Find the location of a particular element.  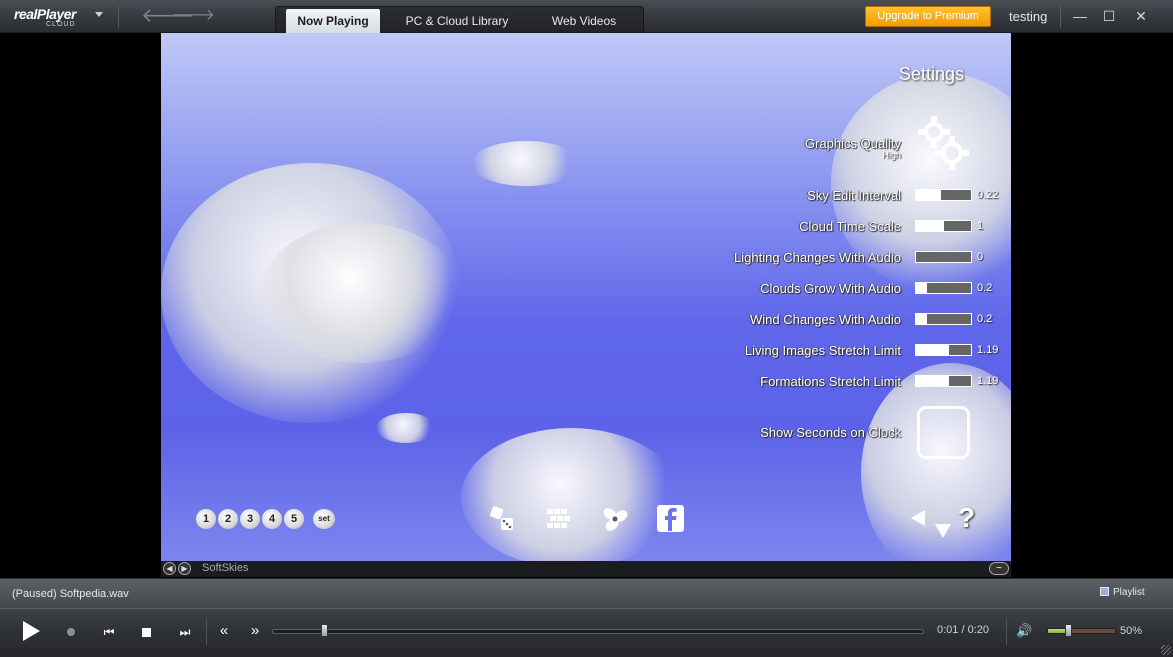

slider-label: Clouds Grow With Audio is located at coordinates (830, 288).